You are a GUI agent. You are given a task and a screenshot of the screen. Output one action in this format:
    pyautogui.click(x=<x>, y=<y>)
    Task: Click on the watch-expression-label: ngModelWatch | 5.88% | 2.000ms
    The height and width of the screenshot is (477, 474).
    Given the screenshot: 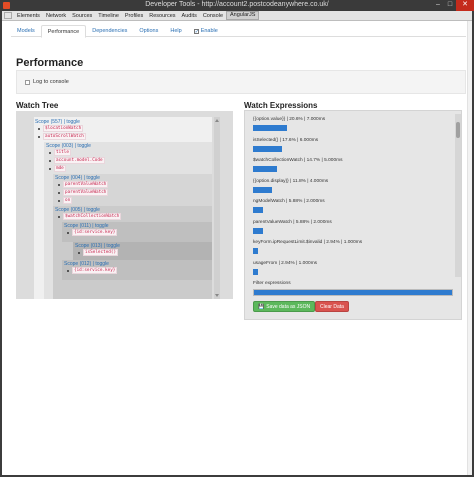 What is the action you would take?
    pyautogui.click(x=289, y=201)
    